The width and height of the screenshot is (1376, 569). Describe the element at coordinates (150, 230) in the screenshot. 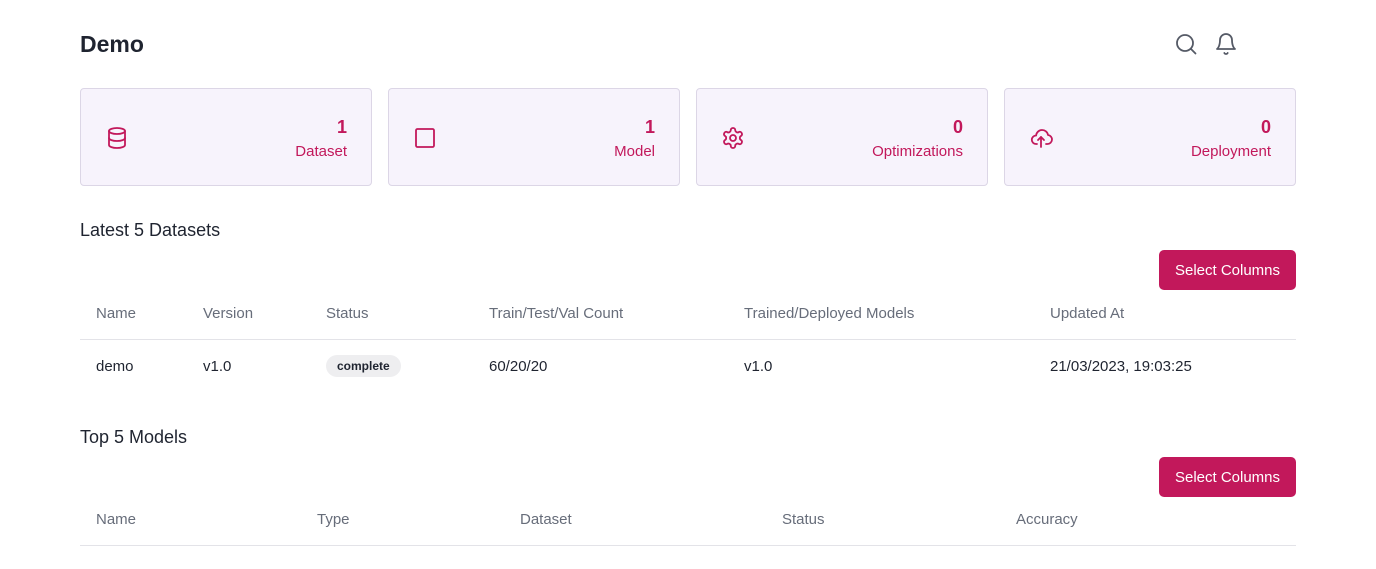

I see `datasets-section-title: Latest 5 Datasets` at that location.